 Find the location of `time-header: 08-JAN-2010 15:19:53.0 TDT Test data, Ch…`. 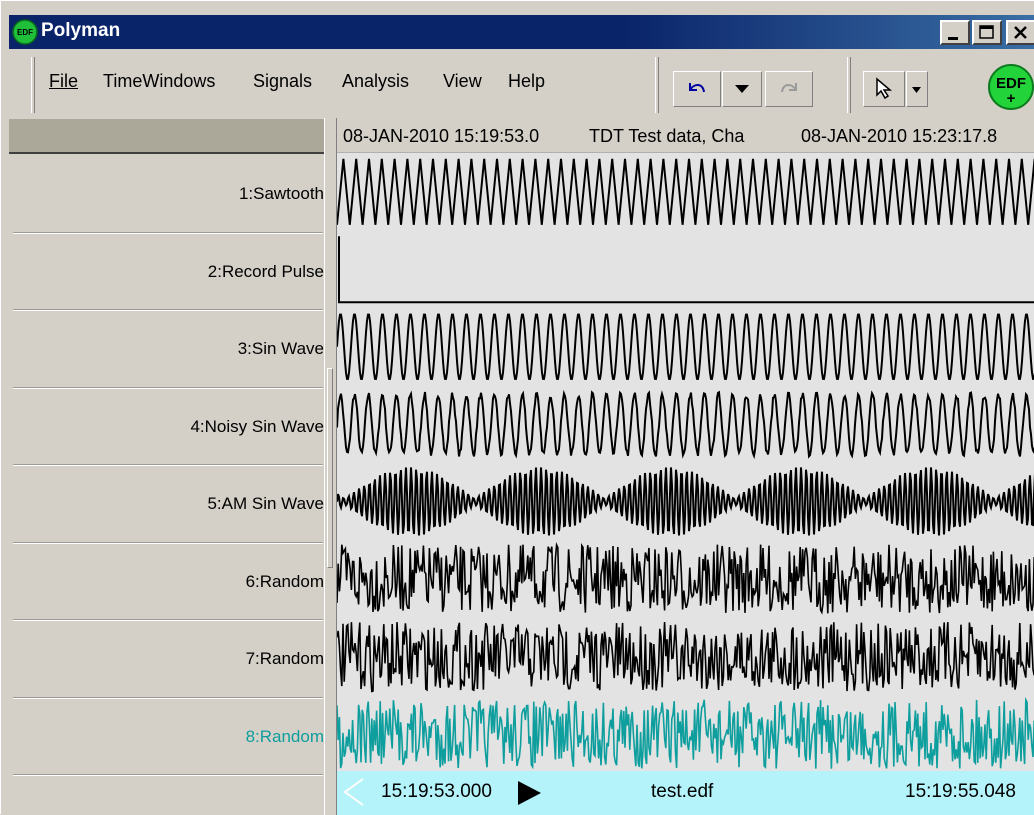

time-header: 08-JAN-2010 15:19:53.0 TDT Test data, Ch… is located at coordinates (685, 135).